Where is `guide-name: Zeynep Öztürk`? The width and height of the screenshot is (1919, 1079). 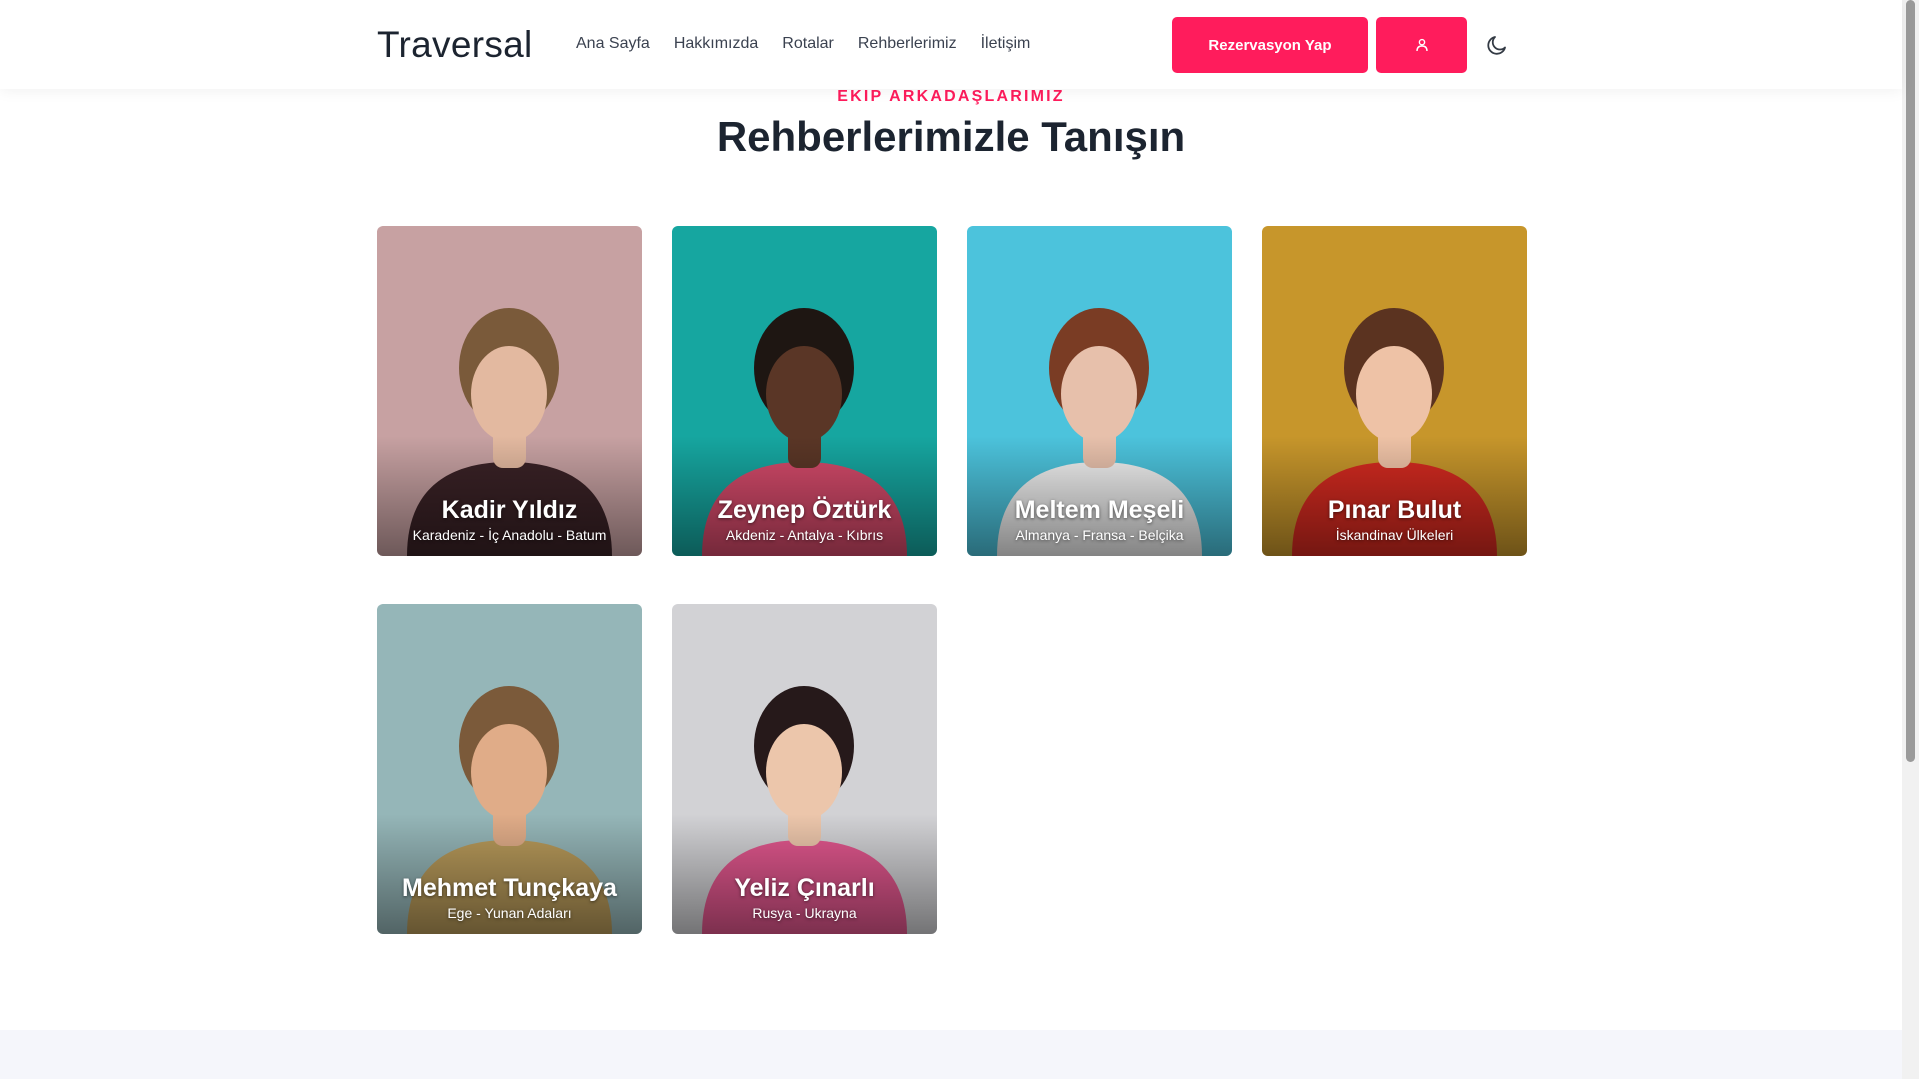 guide-name: Zeynep Öztürk is located at coordinates (804, 510).